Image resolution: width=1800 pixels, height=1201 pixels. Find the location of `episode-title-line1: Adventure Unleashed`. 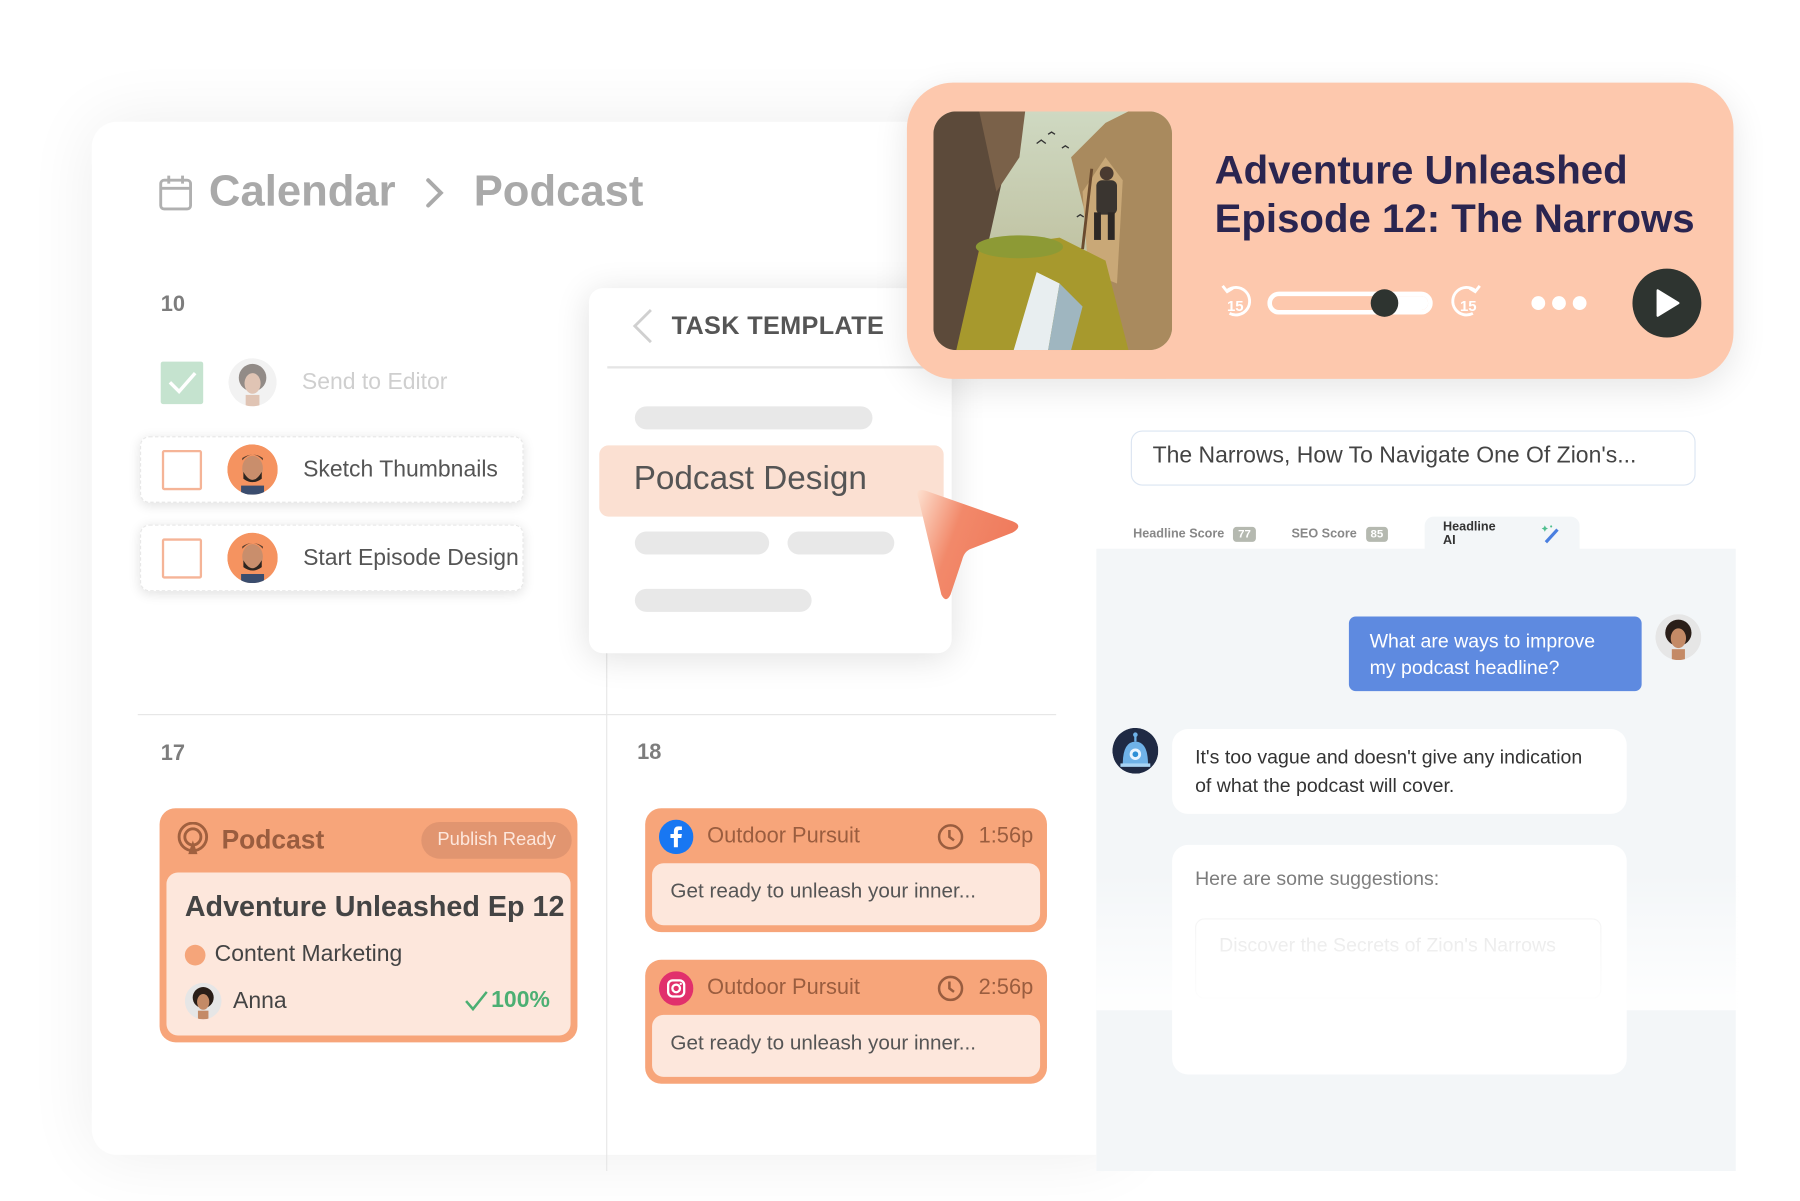

episode-title-line1: Adventure Unleashed is located at coordinates (1421, 170).